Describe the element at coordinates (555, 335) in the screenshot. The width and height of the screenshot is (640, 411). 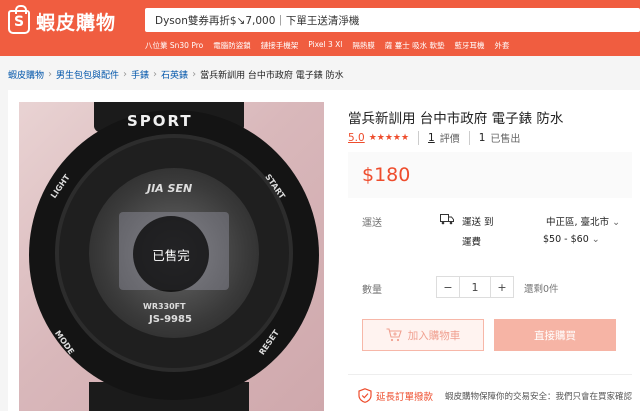
I see `buy-now-button: 直接購買` at that location.